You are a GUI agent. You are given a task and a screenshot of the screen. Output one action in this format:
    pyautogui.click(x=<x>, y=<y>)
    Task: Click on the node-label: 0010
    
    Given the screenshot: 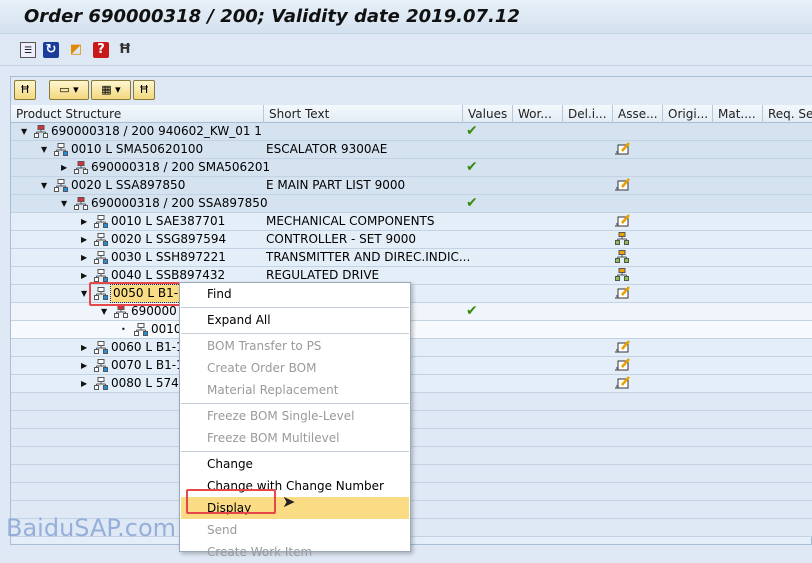 What is the action you would take?
    pyautogui.click(x=166, y=329)
    